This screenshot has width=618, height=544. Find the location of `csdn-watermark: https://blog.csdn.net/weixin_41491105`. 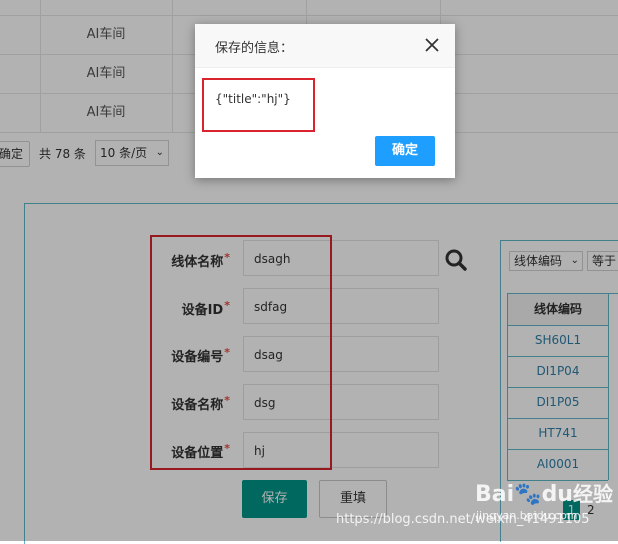

csdn-watermark: https://blog.csdn.net/weixin_41491105 is located at coordinates (463, 519).